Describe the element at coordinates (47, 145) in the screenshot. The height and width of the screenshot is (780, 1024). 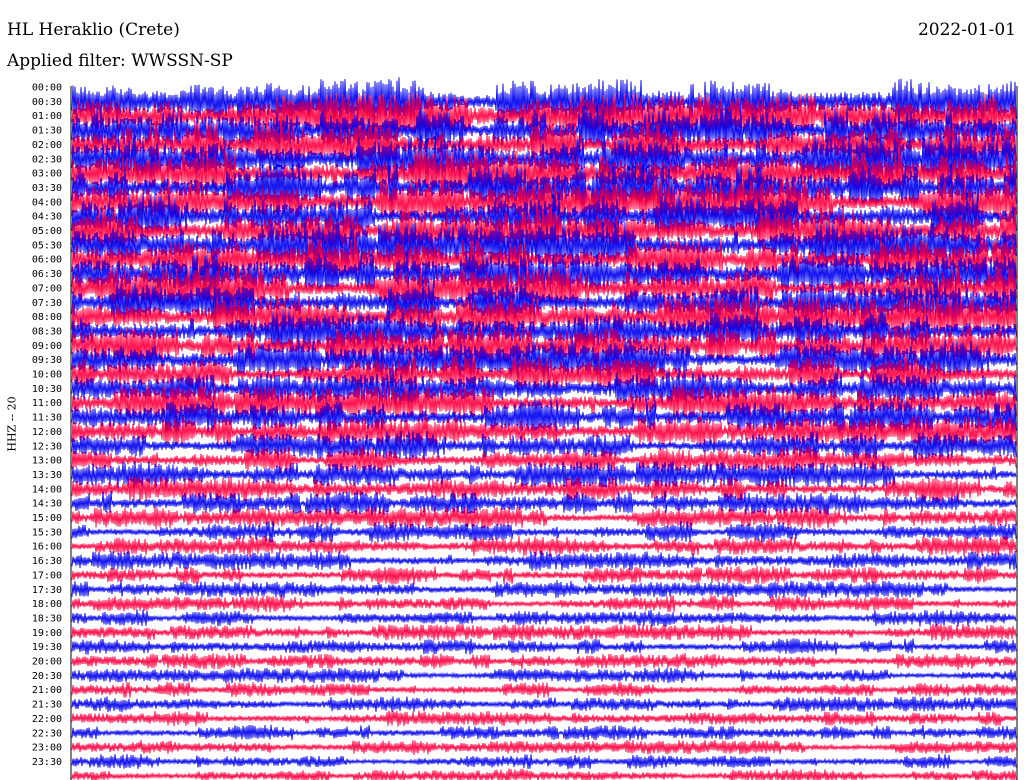
I see `ytick-label: 02:00` at that location.